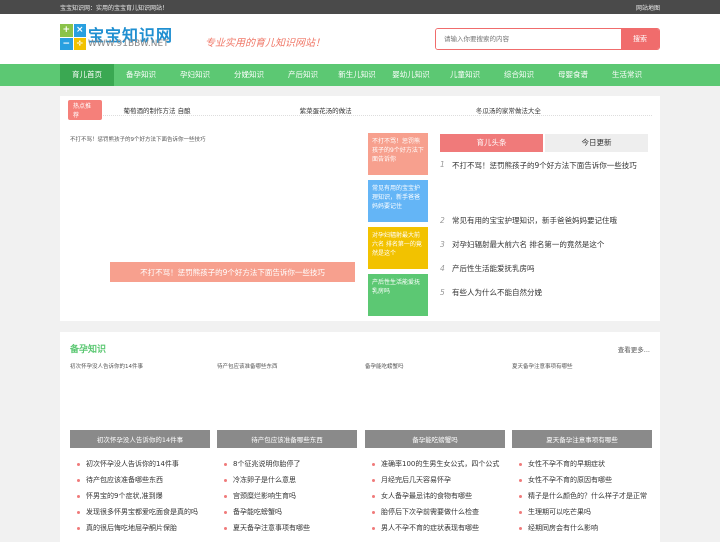 Image resolution: width=720 pixels, height=542 pixels. What do you see at coordinates (491, 143) in the screenshot?
I see `tab-headlines: 育儿头条` at bounding box center [491, 143].